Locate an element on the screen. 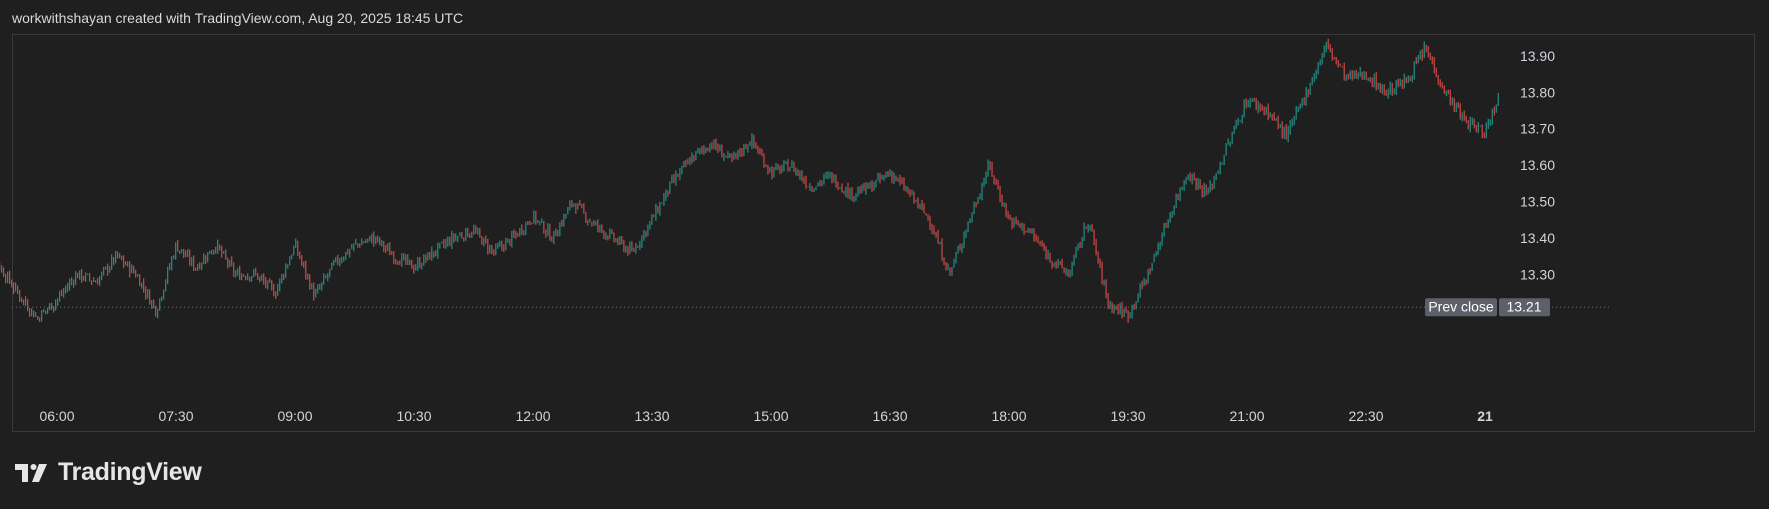  y-tick-label: 13.60 is located at coordinates (1537, 165).